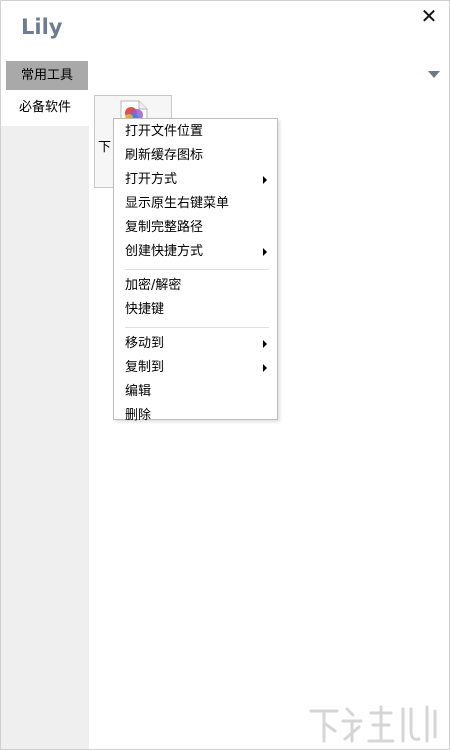 The height and width of the screenshot is (750, 450). I want to click on menu-item-copy-to: 复制到, so click(195, 368).